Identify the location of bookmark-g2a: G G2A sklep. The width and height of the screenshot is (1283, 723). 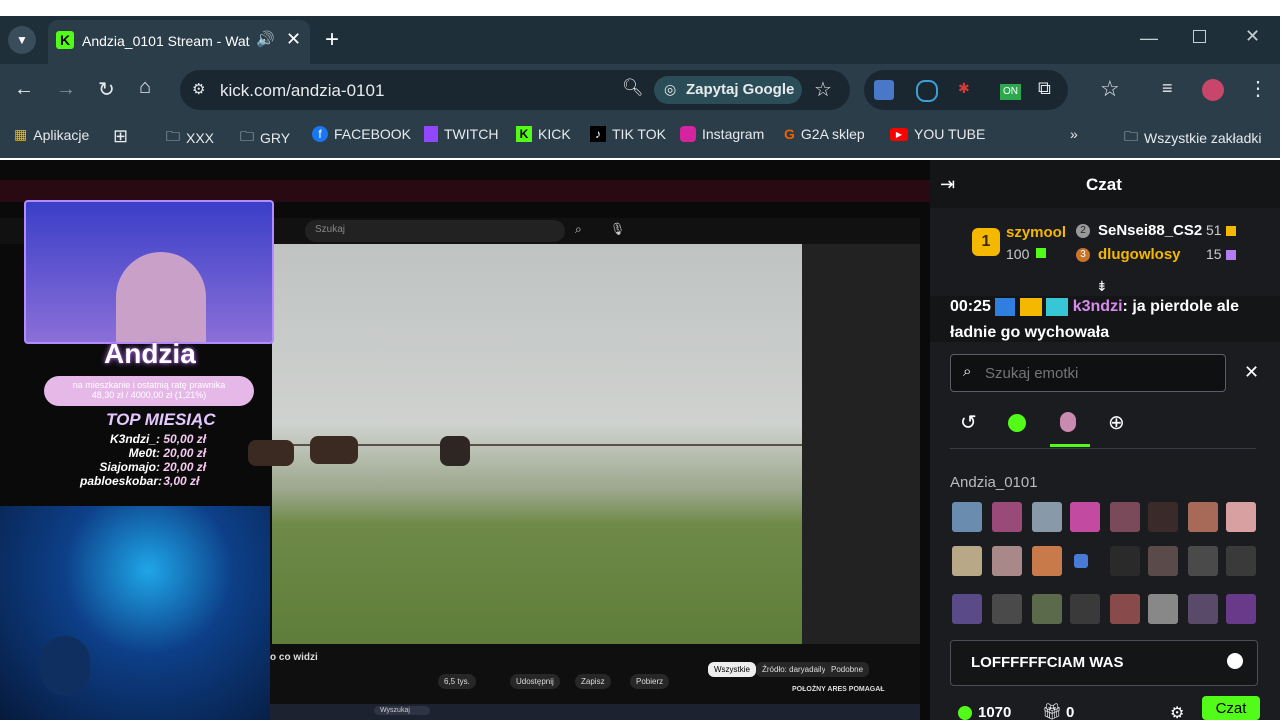
(824, 134).